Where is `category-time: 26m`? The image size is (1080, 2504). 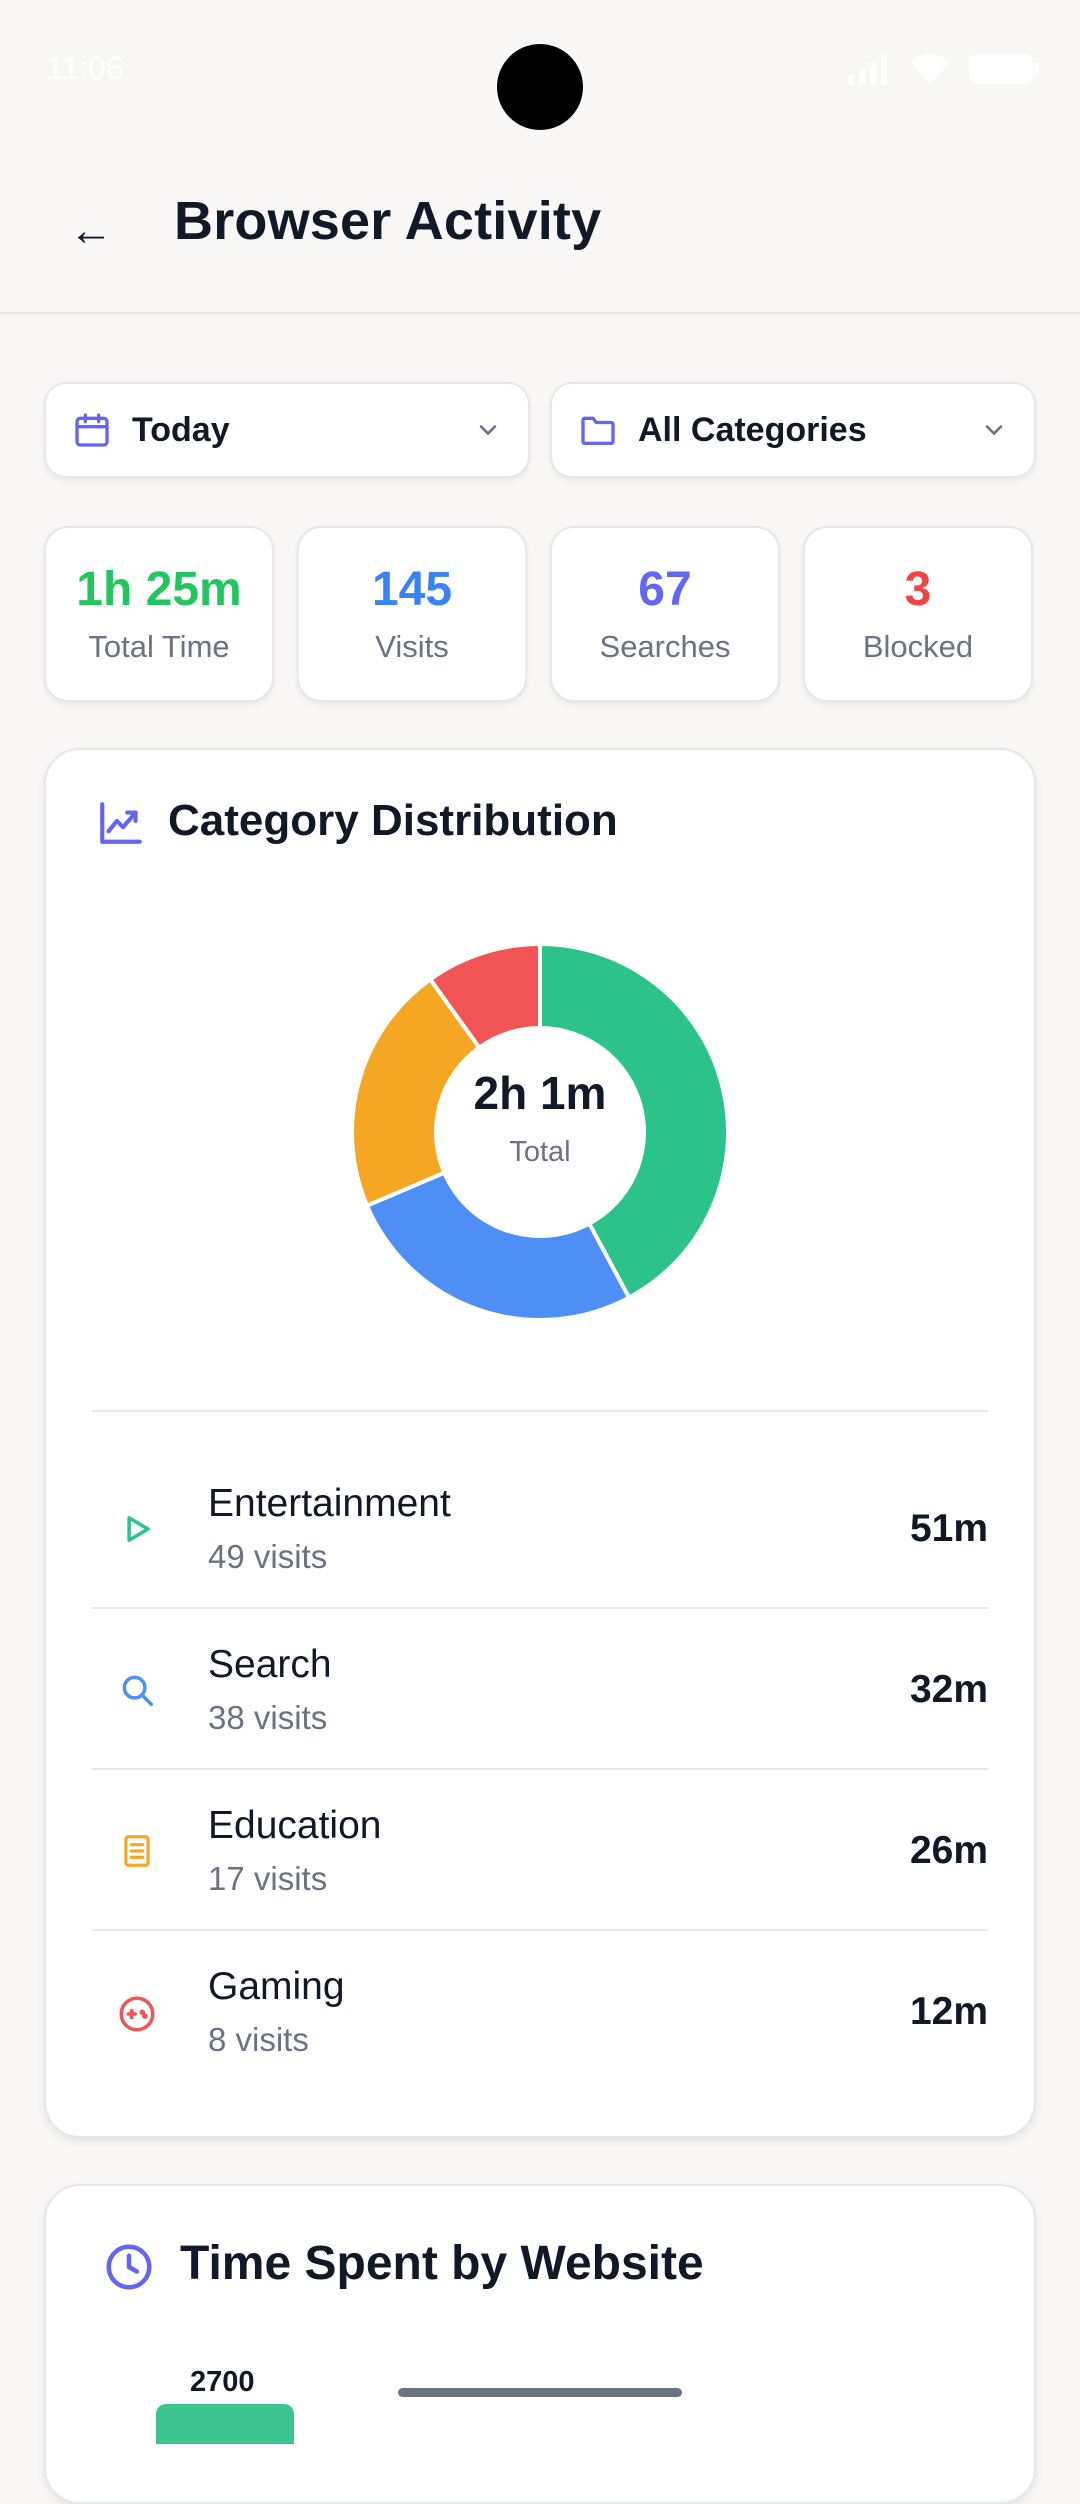
category-time: 26m is located at coordinates (948, 1850).